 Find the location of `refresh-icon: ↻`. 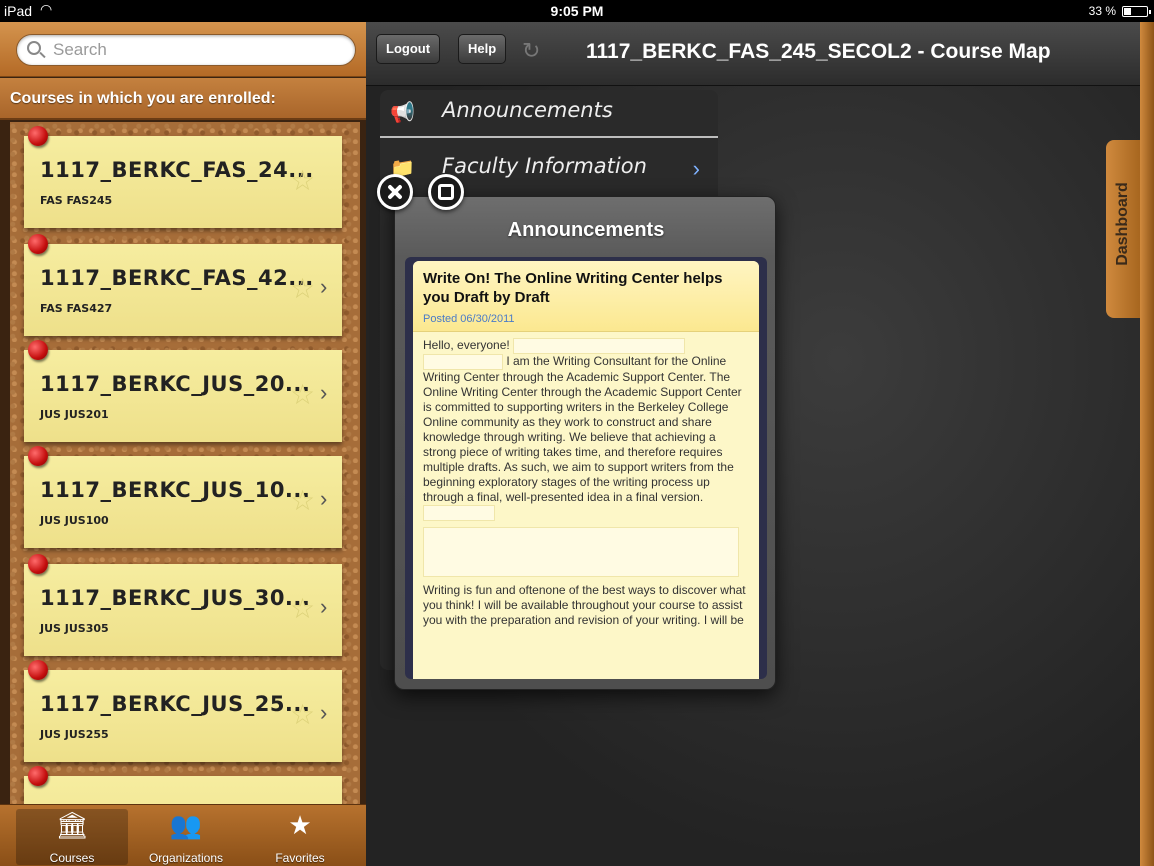

refresh-icon: ↻ is located at coordinates (531, 51).